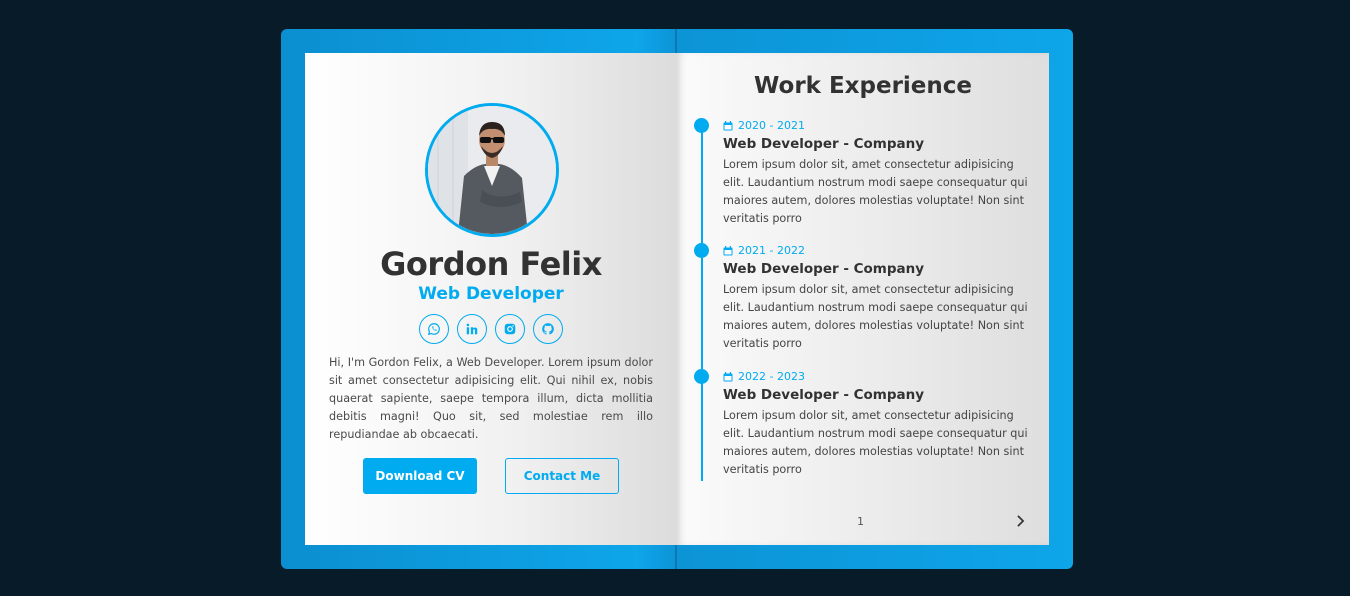  I want to click on entry-date: 2022 - 2023, so click(764, 376).